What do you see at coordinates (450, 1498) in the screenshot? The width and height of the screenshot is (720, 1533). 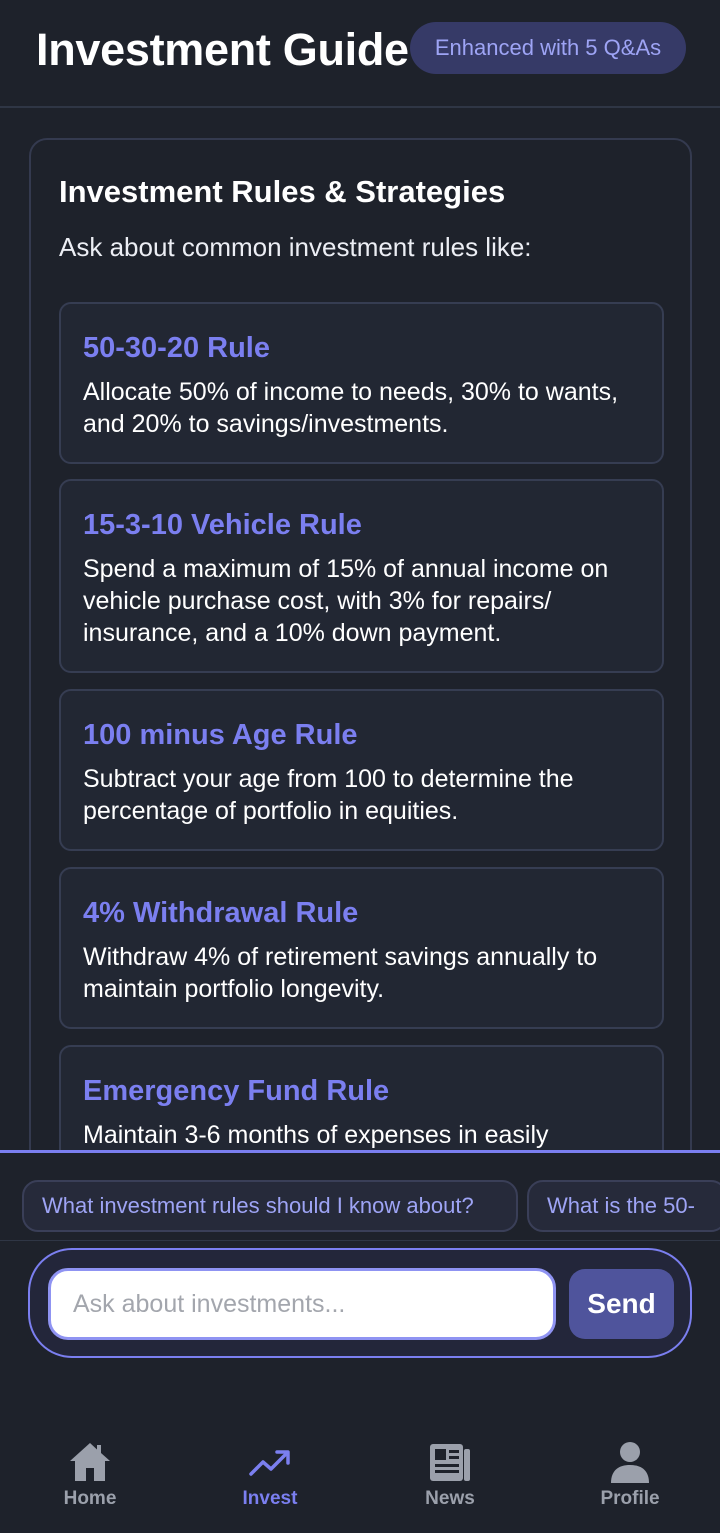 I see `nav-label: News` at bounding box center [450, 1498].